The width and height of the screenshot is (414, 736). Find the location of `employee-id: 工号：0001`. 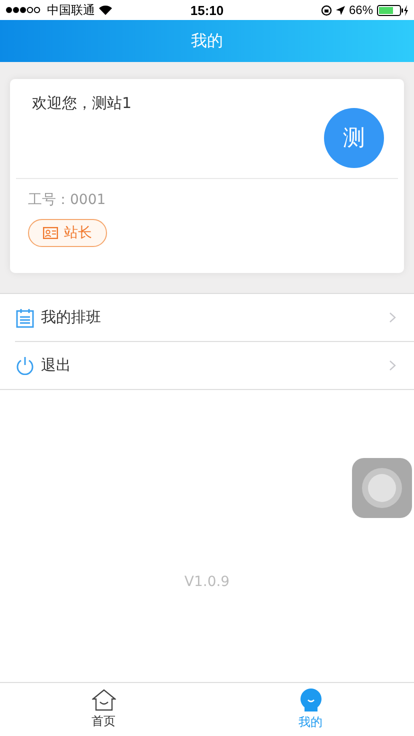

employee-id: 工号：0001 is located at coordinates (67, 200).